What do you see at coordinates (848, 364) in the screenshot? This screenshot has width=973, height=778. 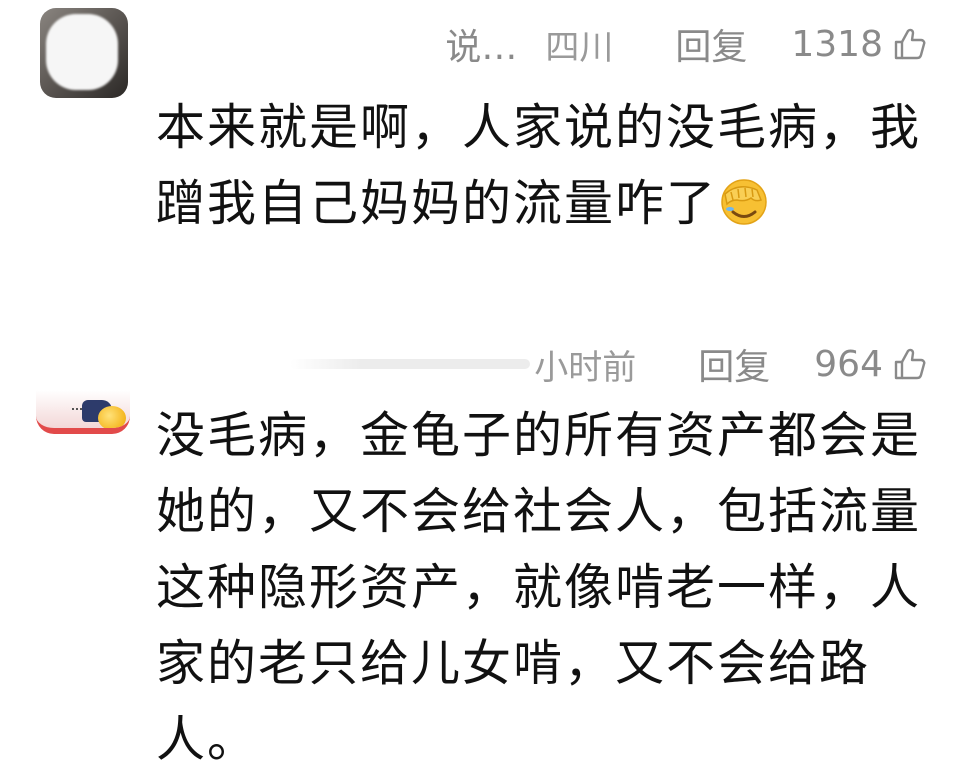 I see `like-count: 964` at bounding box center [848, 364].